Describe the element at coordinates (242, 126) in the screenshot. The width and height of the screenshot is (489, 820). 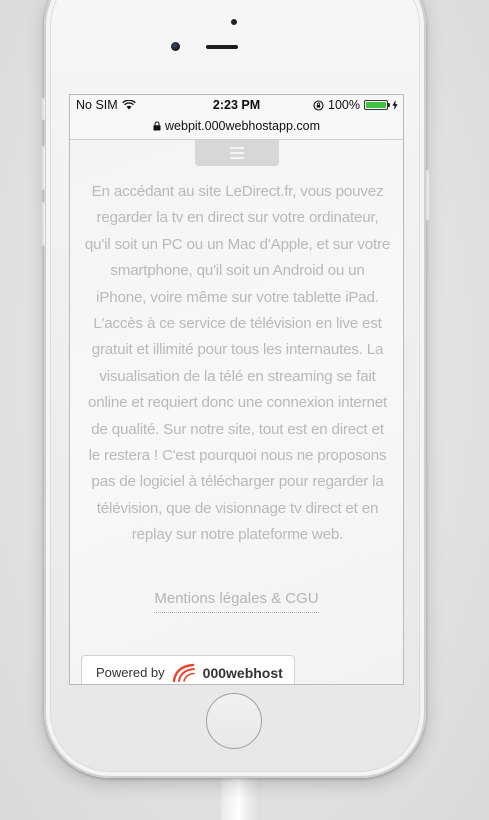
I see `url-text: webpit.000webhostapp.com` at that location.